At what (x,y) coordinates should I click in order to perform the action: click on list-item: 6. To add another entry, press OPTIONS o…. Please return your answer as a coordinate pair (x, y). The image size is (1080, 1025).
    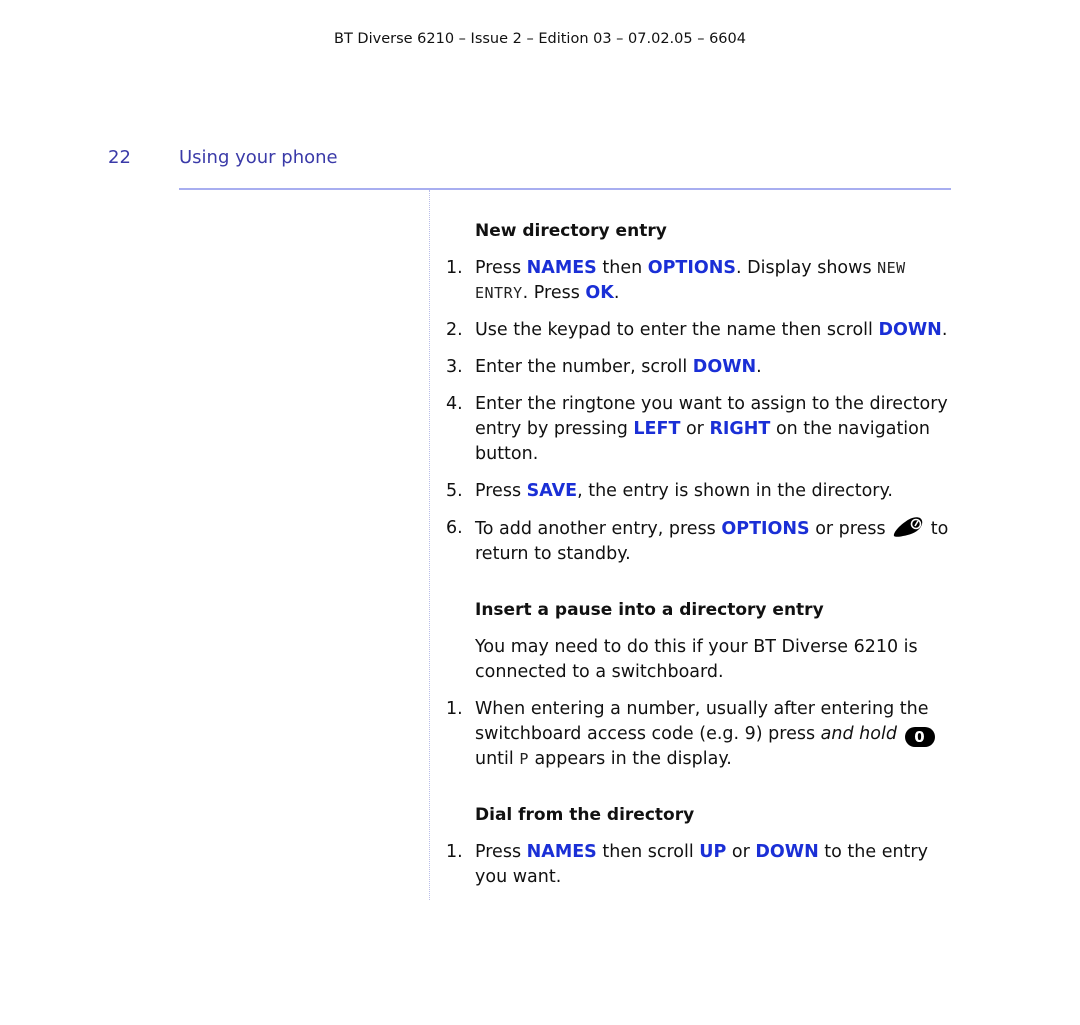
    Looking at the image, I should click on (701, 541).